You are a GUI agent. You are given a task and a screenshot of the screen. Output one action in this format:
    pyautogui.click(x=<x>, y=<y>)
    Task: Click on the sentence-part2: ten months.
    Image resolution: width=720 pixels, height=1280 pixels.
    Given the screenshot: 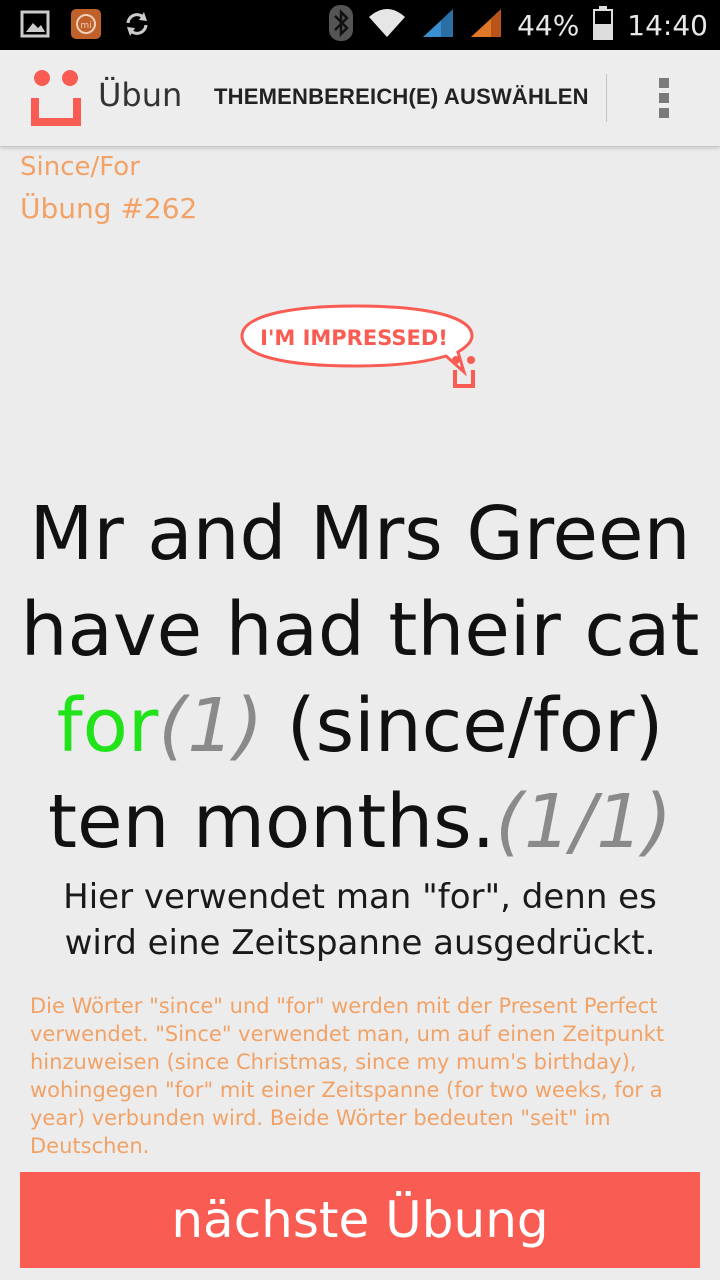 What is the action you would take?
    pyautogui.click(x=271, y=822)
    